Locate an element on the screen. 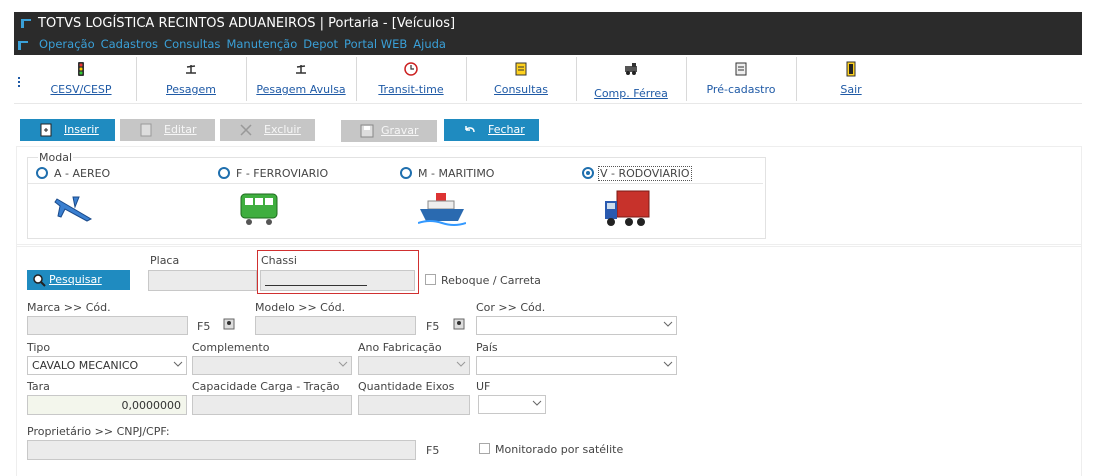 This screenshot has height=476, width=1102. edit-button: Editar is located at coordinates (167, 130).